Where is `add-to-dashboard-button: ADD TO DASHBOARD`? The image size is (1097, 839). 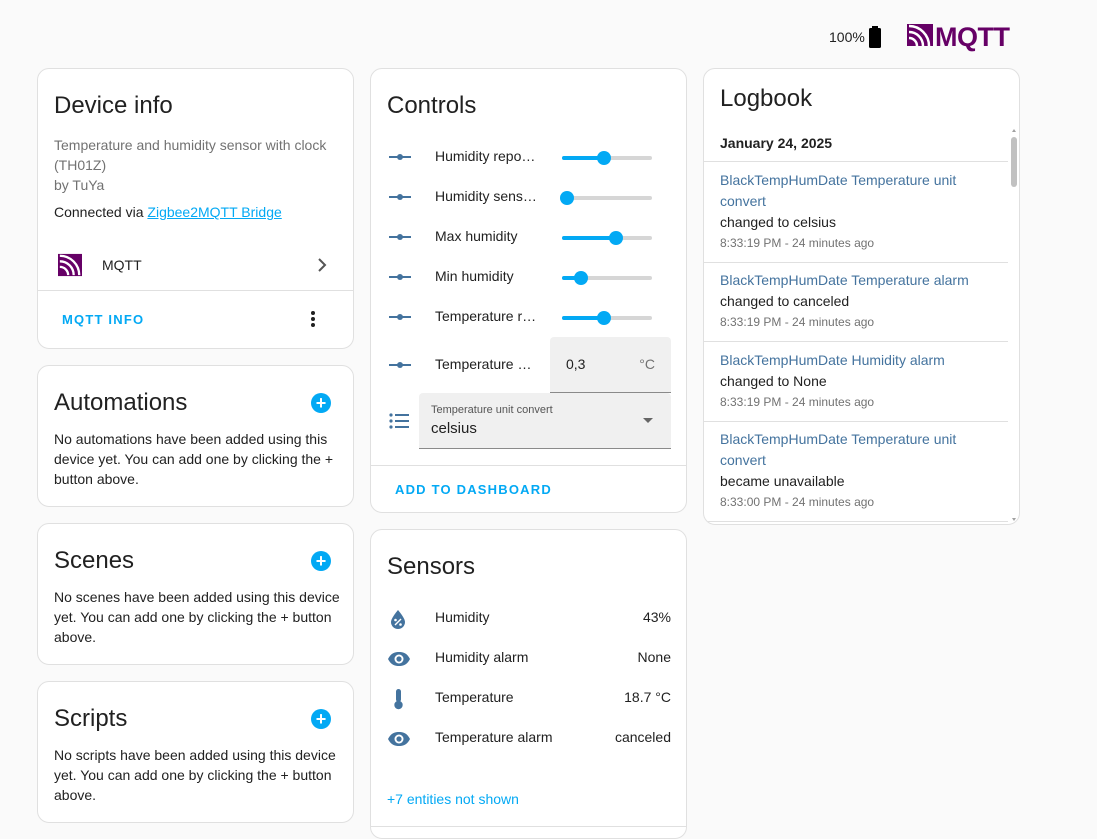 add-to-dashboard-button: ADD TO DASHBOARD is located at coordinates (473, 489).